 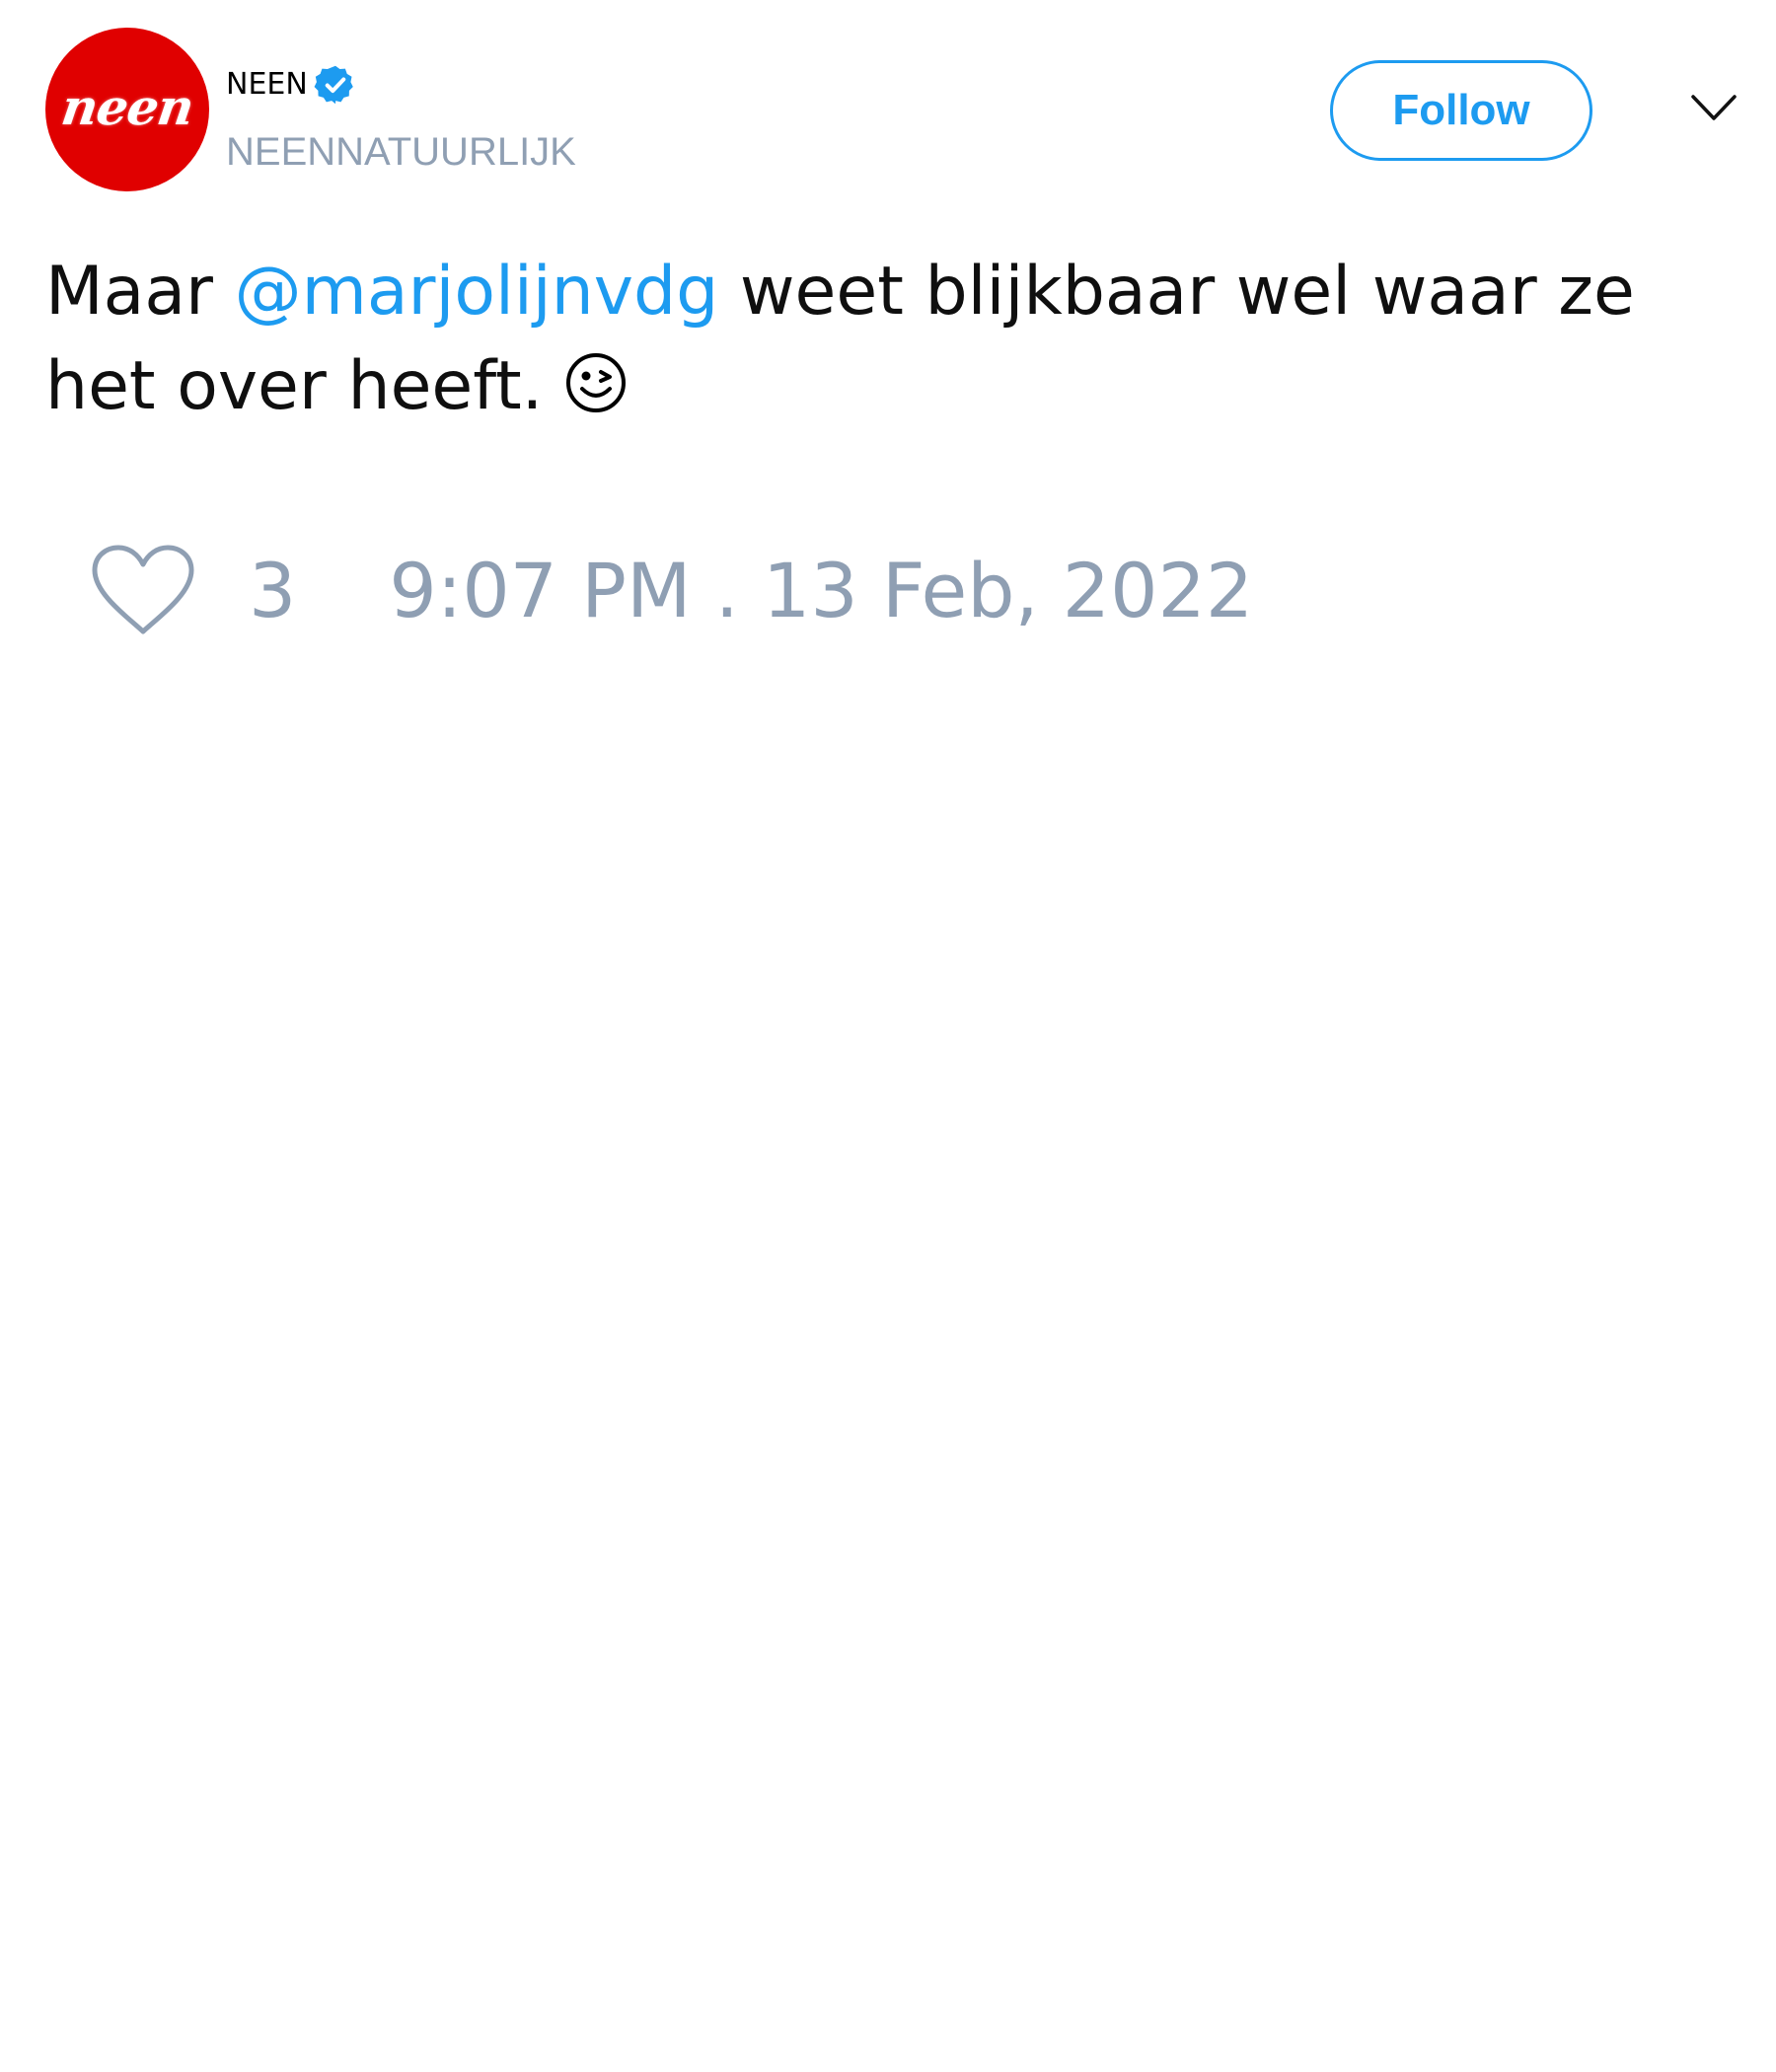 I want to click on avatar: neen, so click(x=127, y=110).